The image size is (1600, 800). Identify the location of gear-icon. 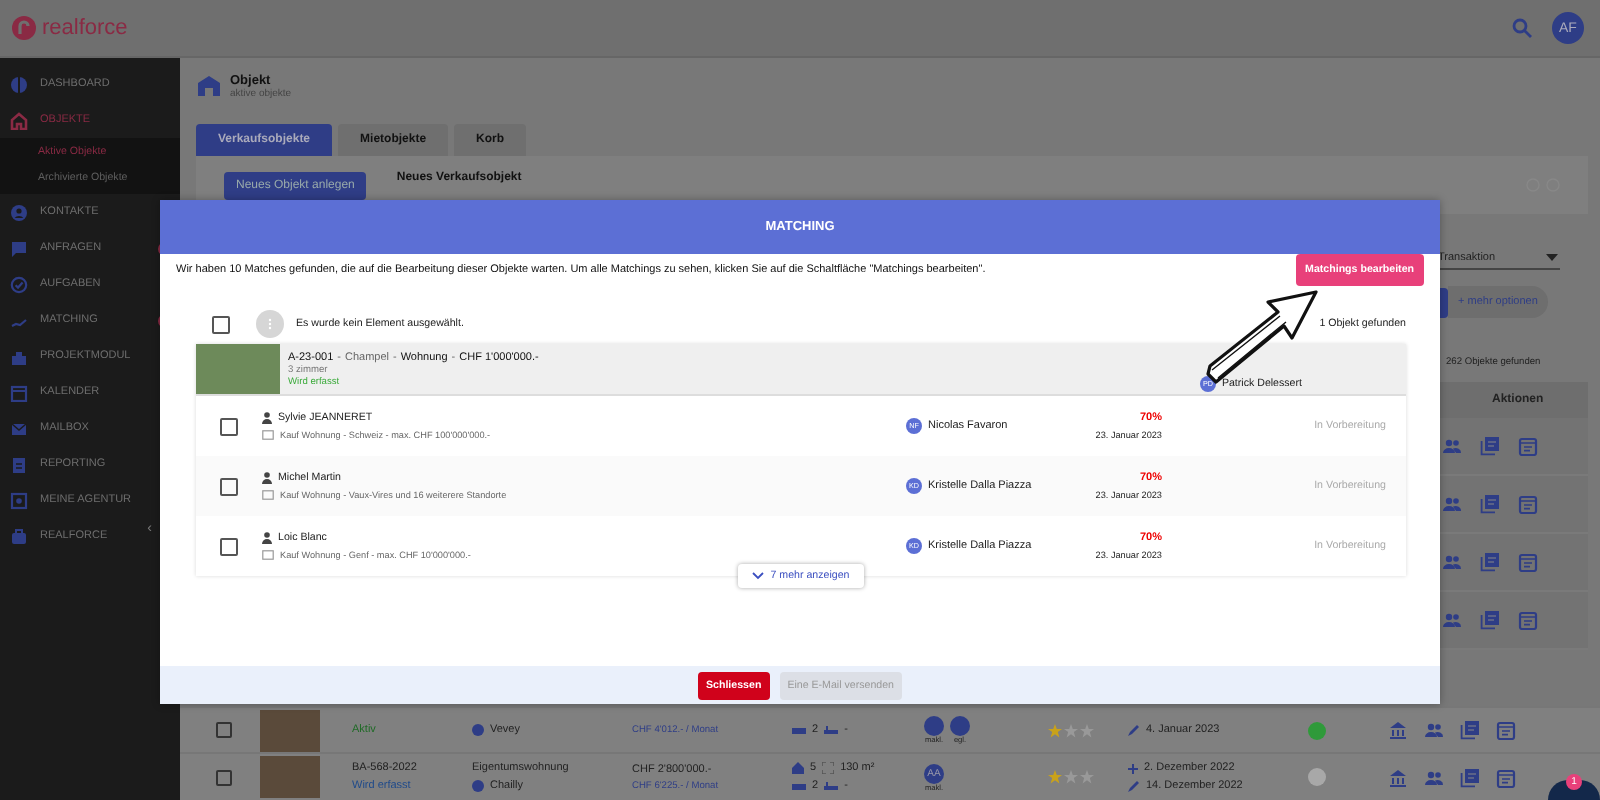
(19, 500).